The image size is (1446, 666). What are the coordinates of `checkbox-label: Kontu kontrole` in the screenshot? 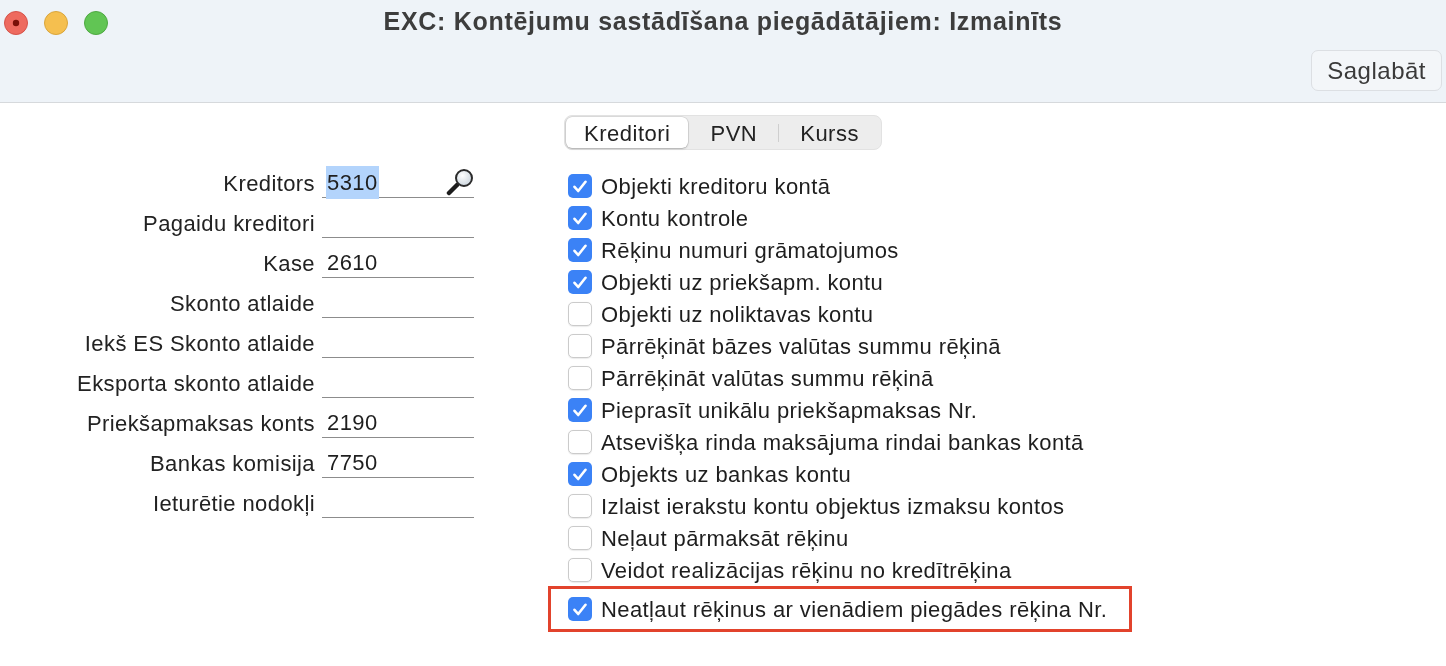 It's located at (675, 218).